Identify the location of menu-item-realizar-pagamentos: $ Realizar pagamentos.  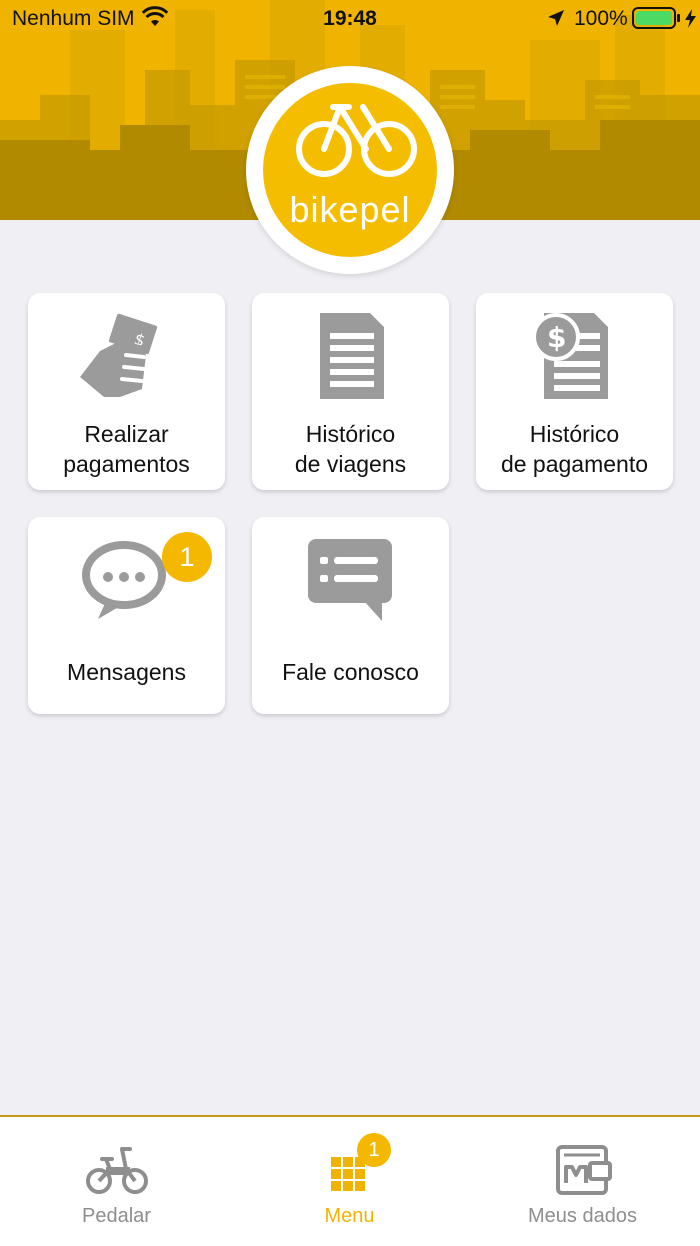
(126, 391).